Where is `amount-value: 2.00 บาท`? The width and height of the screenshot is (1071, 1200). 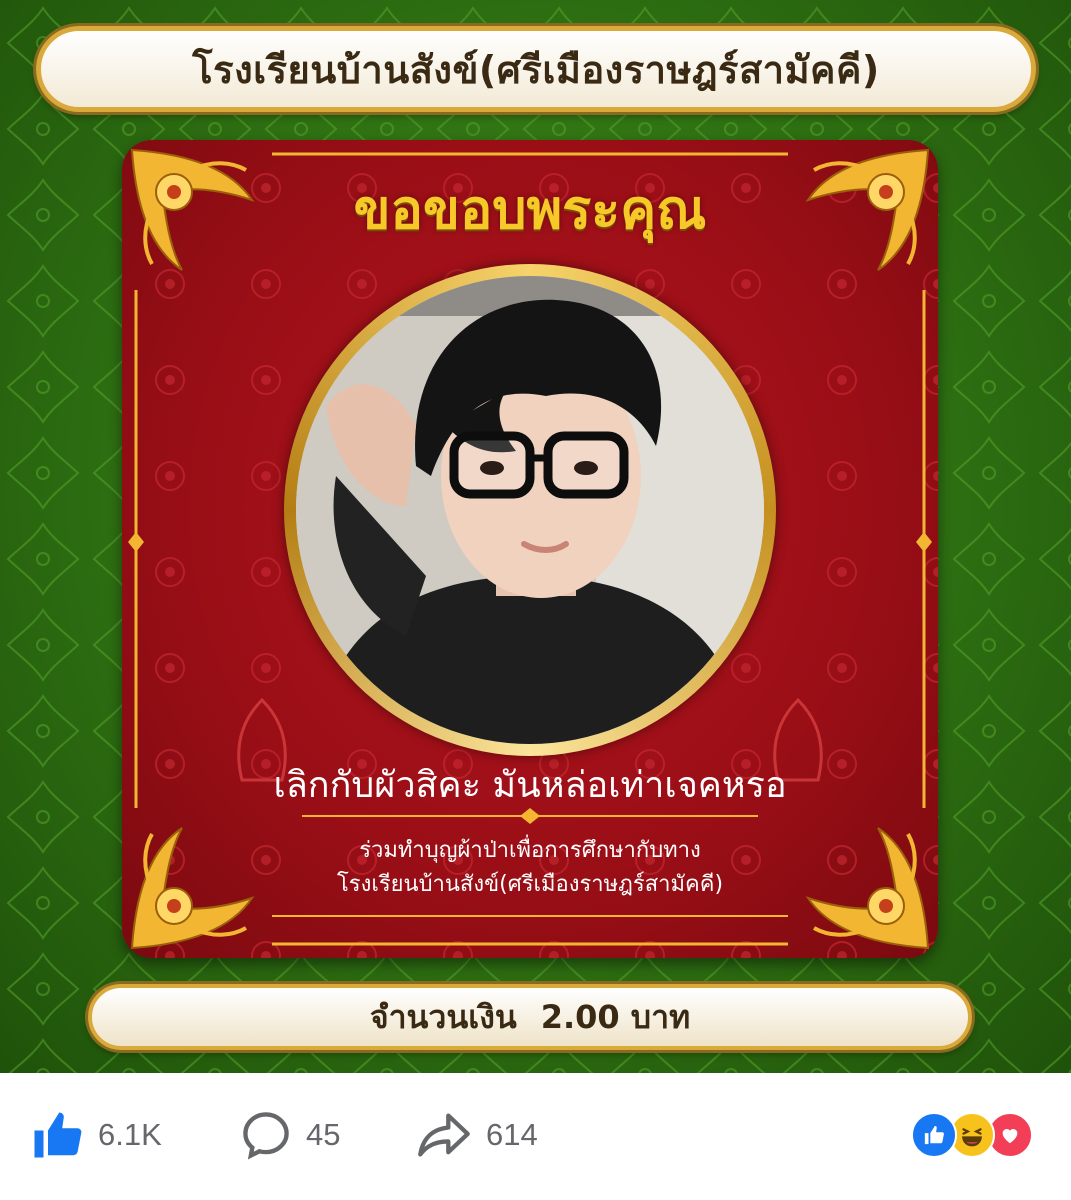
amount-value: 2.00 บาท is located at coordinates (615, 1016).